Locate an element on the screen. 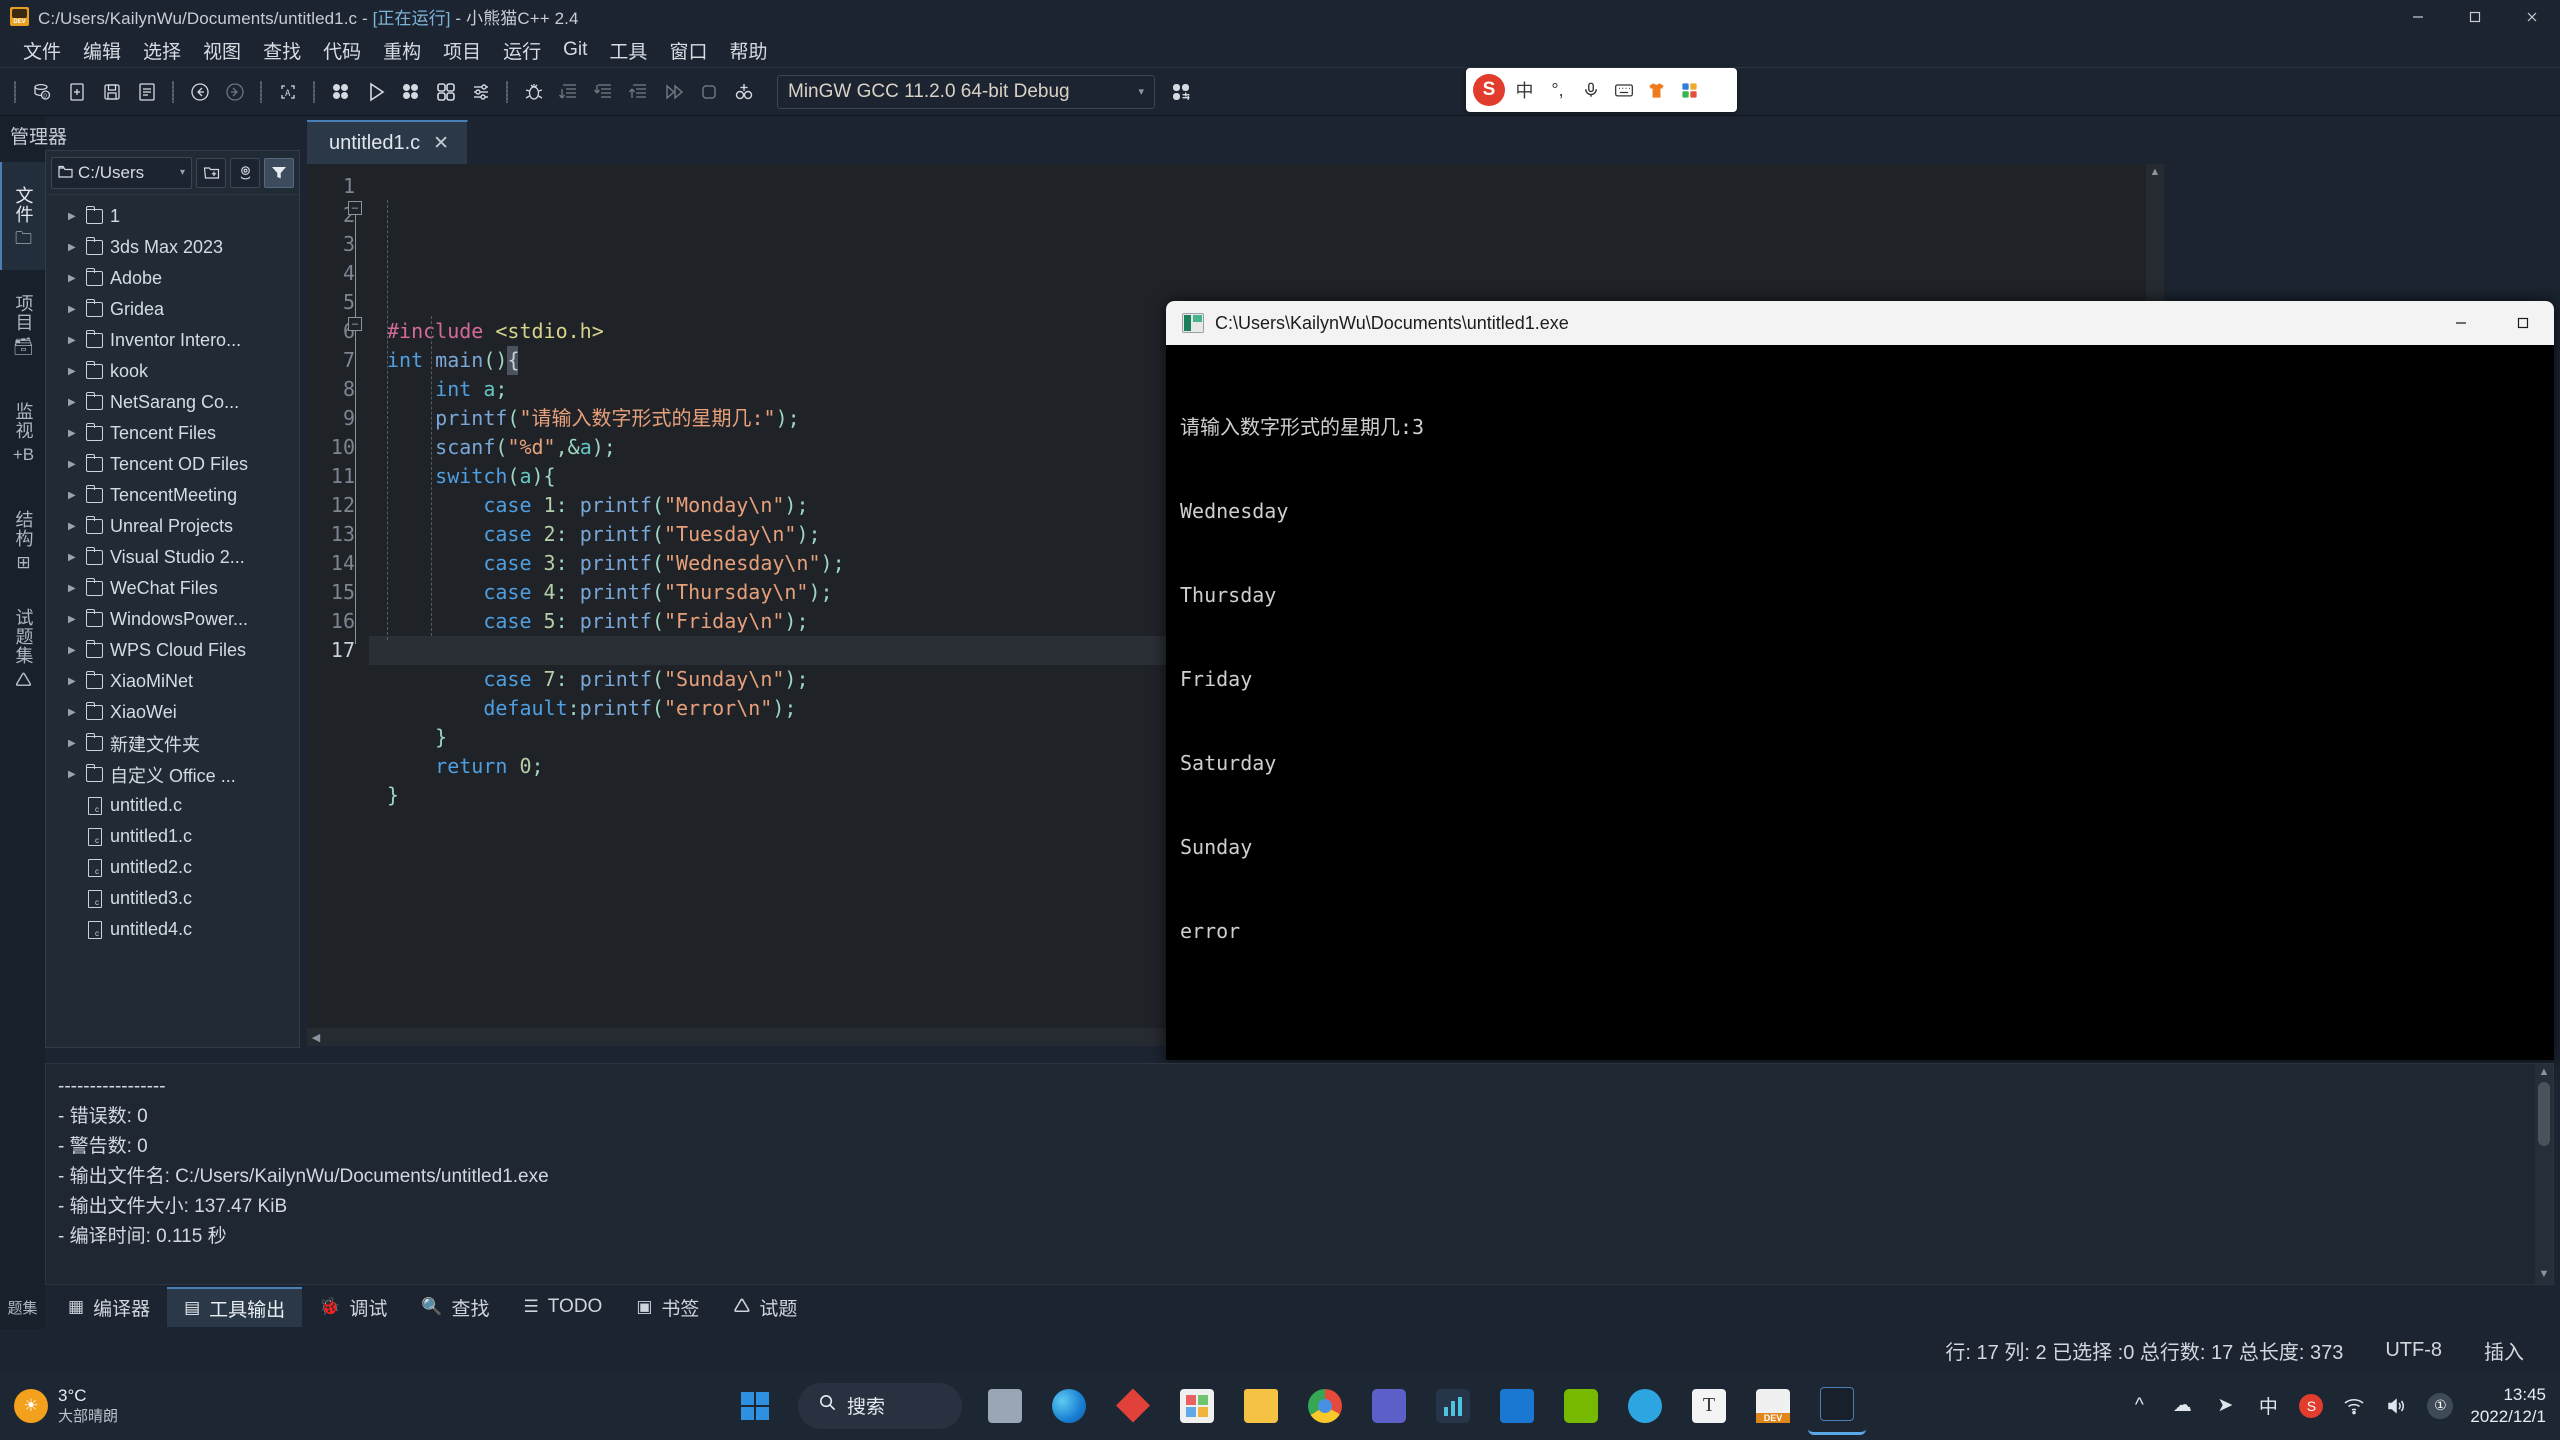 This screenshot has height=1440, width=2560. menu-help: 帮助 is located at coordinates (748, 50).